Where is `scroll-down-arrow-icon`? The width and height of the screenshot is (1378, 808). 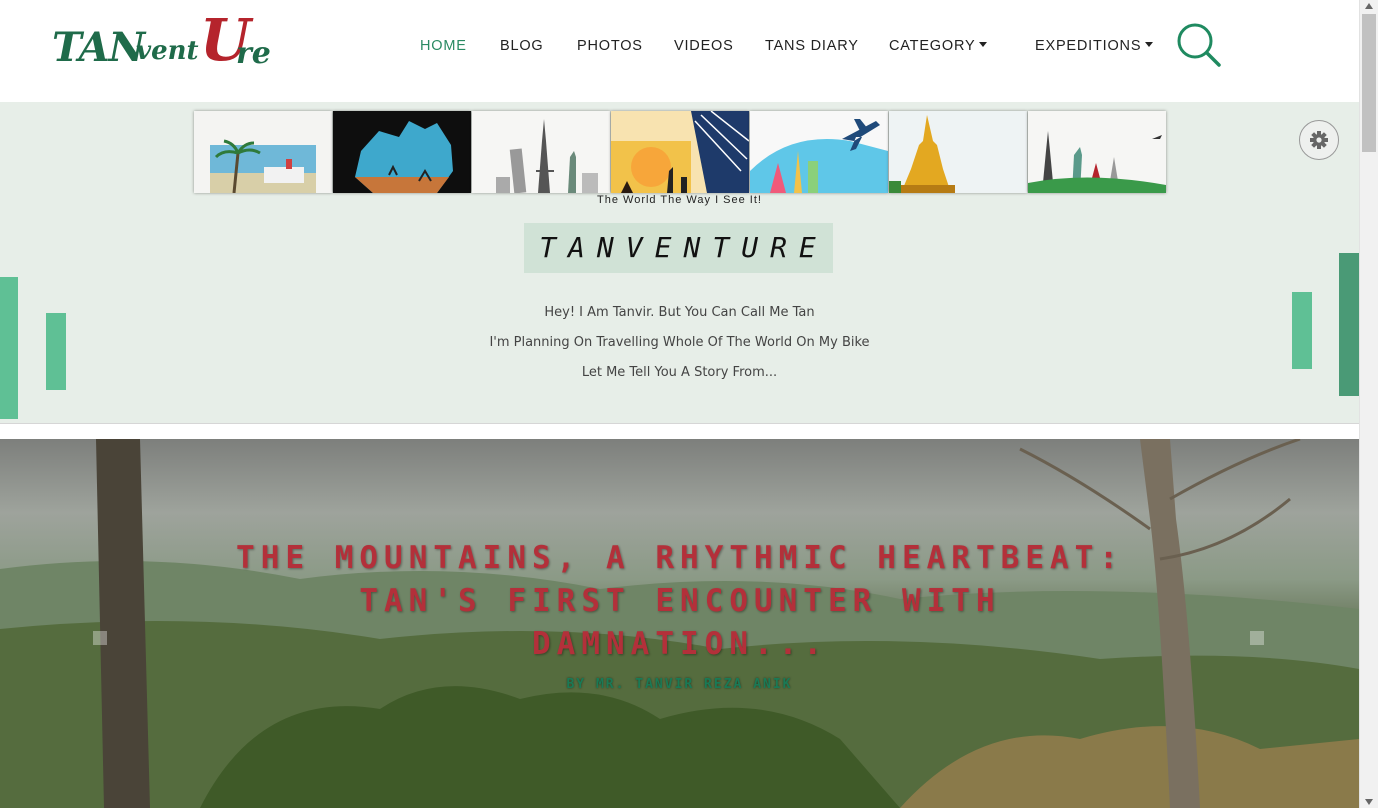
scroll-down-arrow-icon is located at coordinates (1369, 802).